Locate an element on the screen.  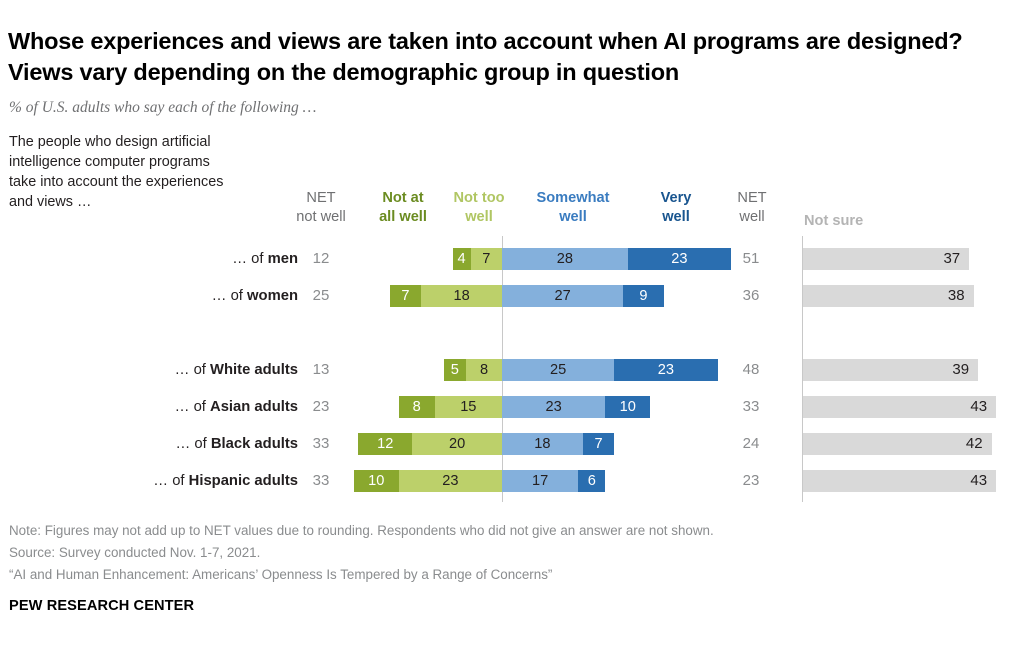
segment-not-at-all-well: 10 is located at coordinates (376, 481).